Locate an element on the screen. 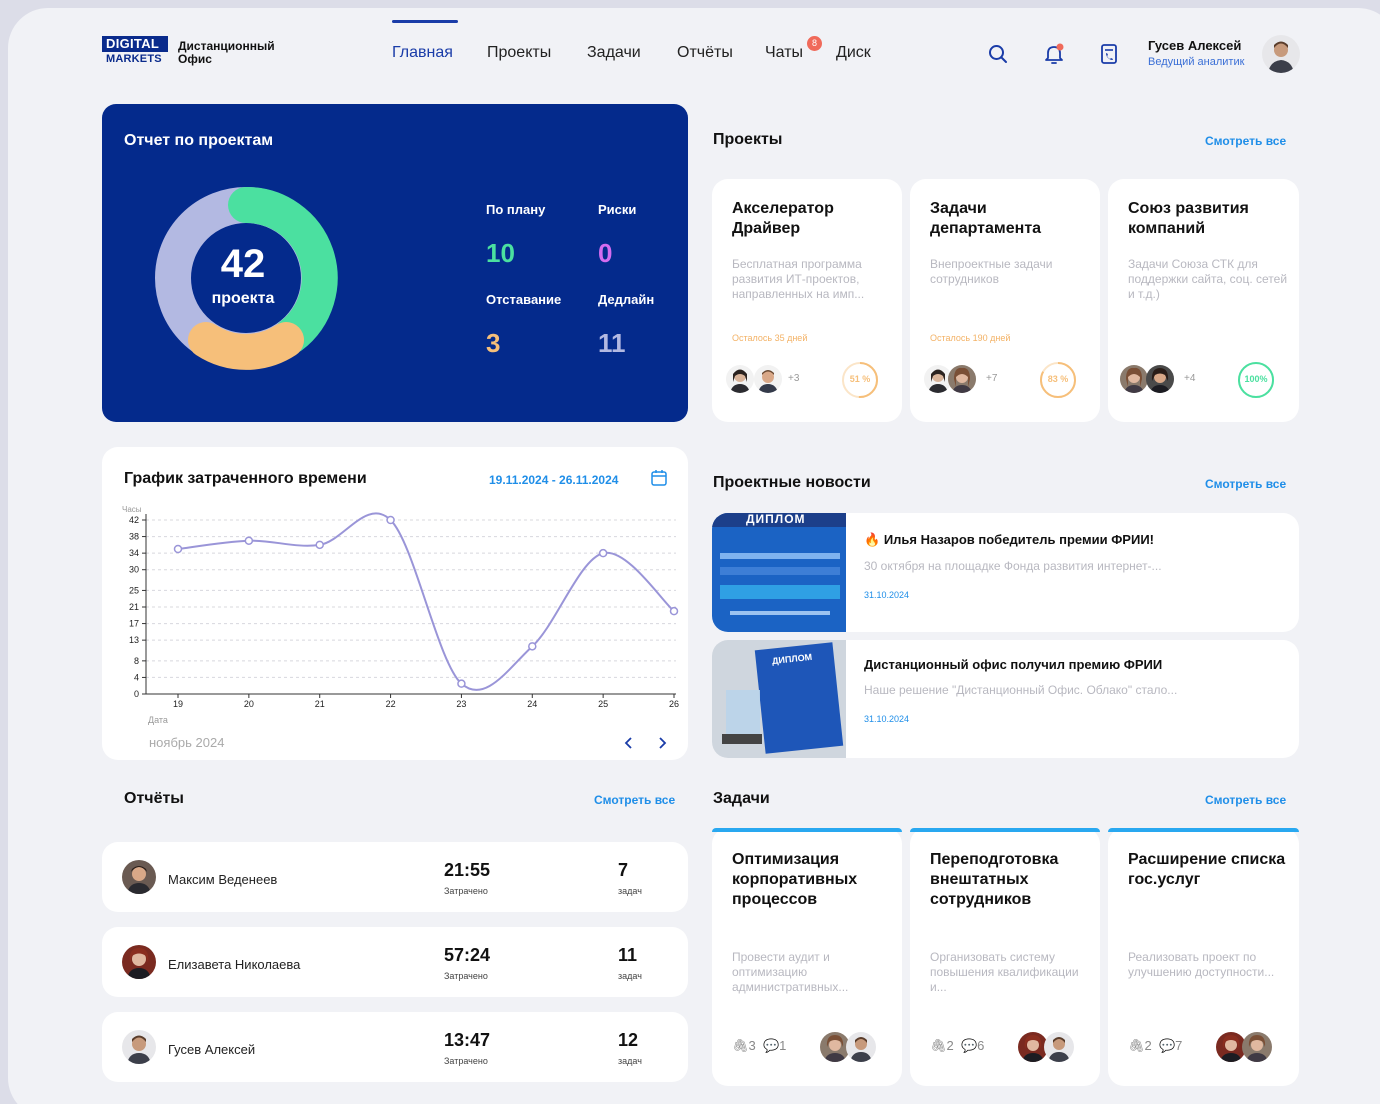 Image resolution: width=1380 pixels, height=1104 pixels. task-title: Переподготовка внештатных сотрудников is located at coordinates (994, 879).